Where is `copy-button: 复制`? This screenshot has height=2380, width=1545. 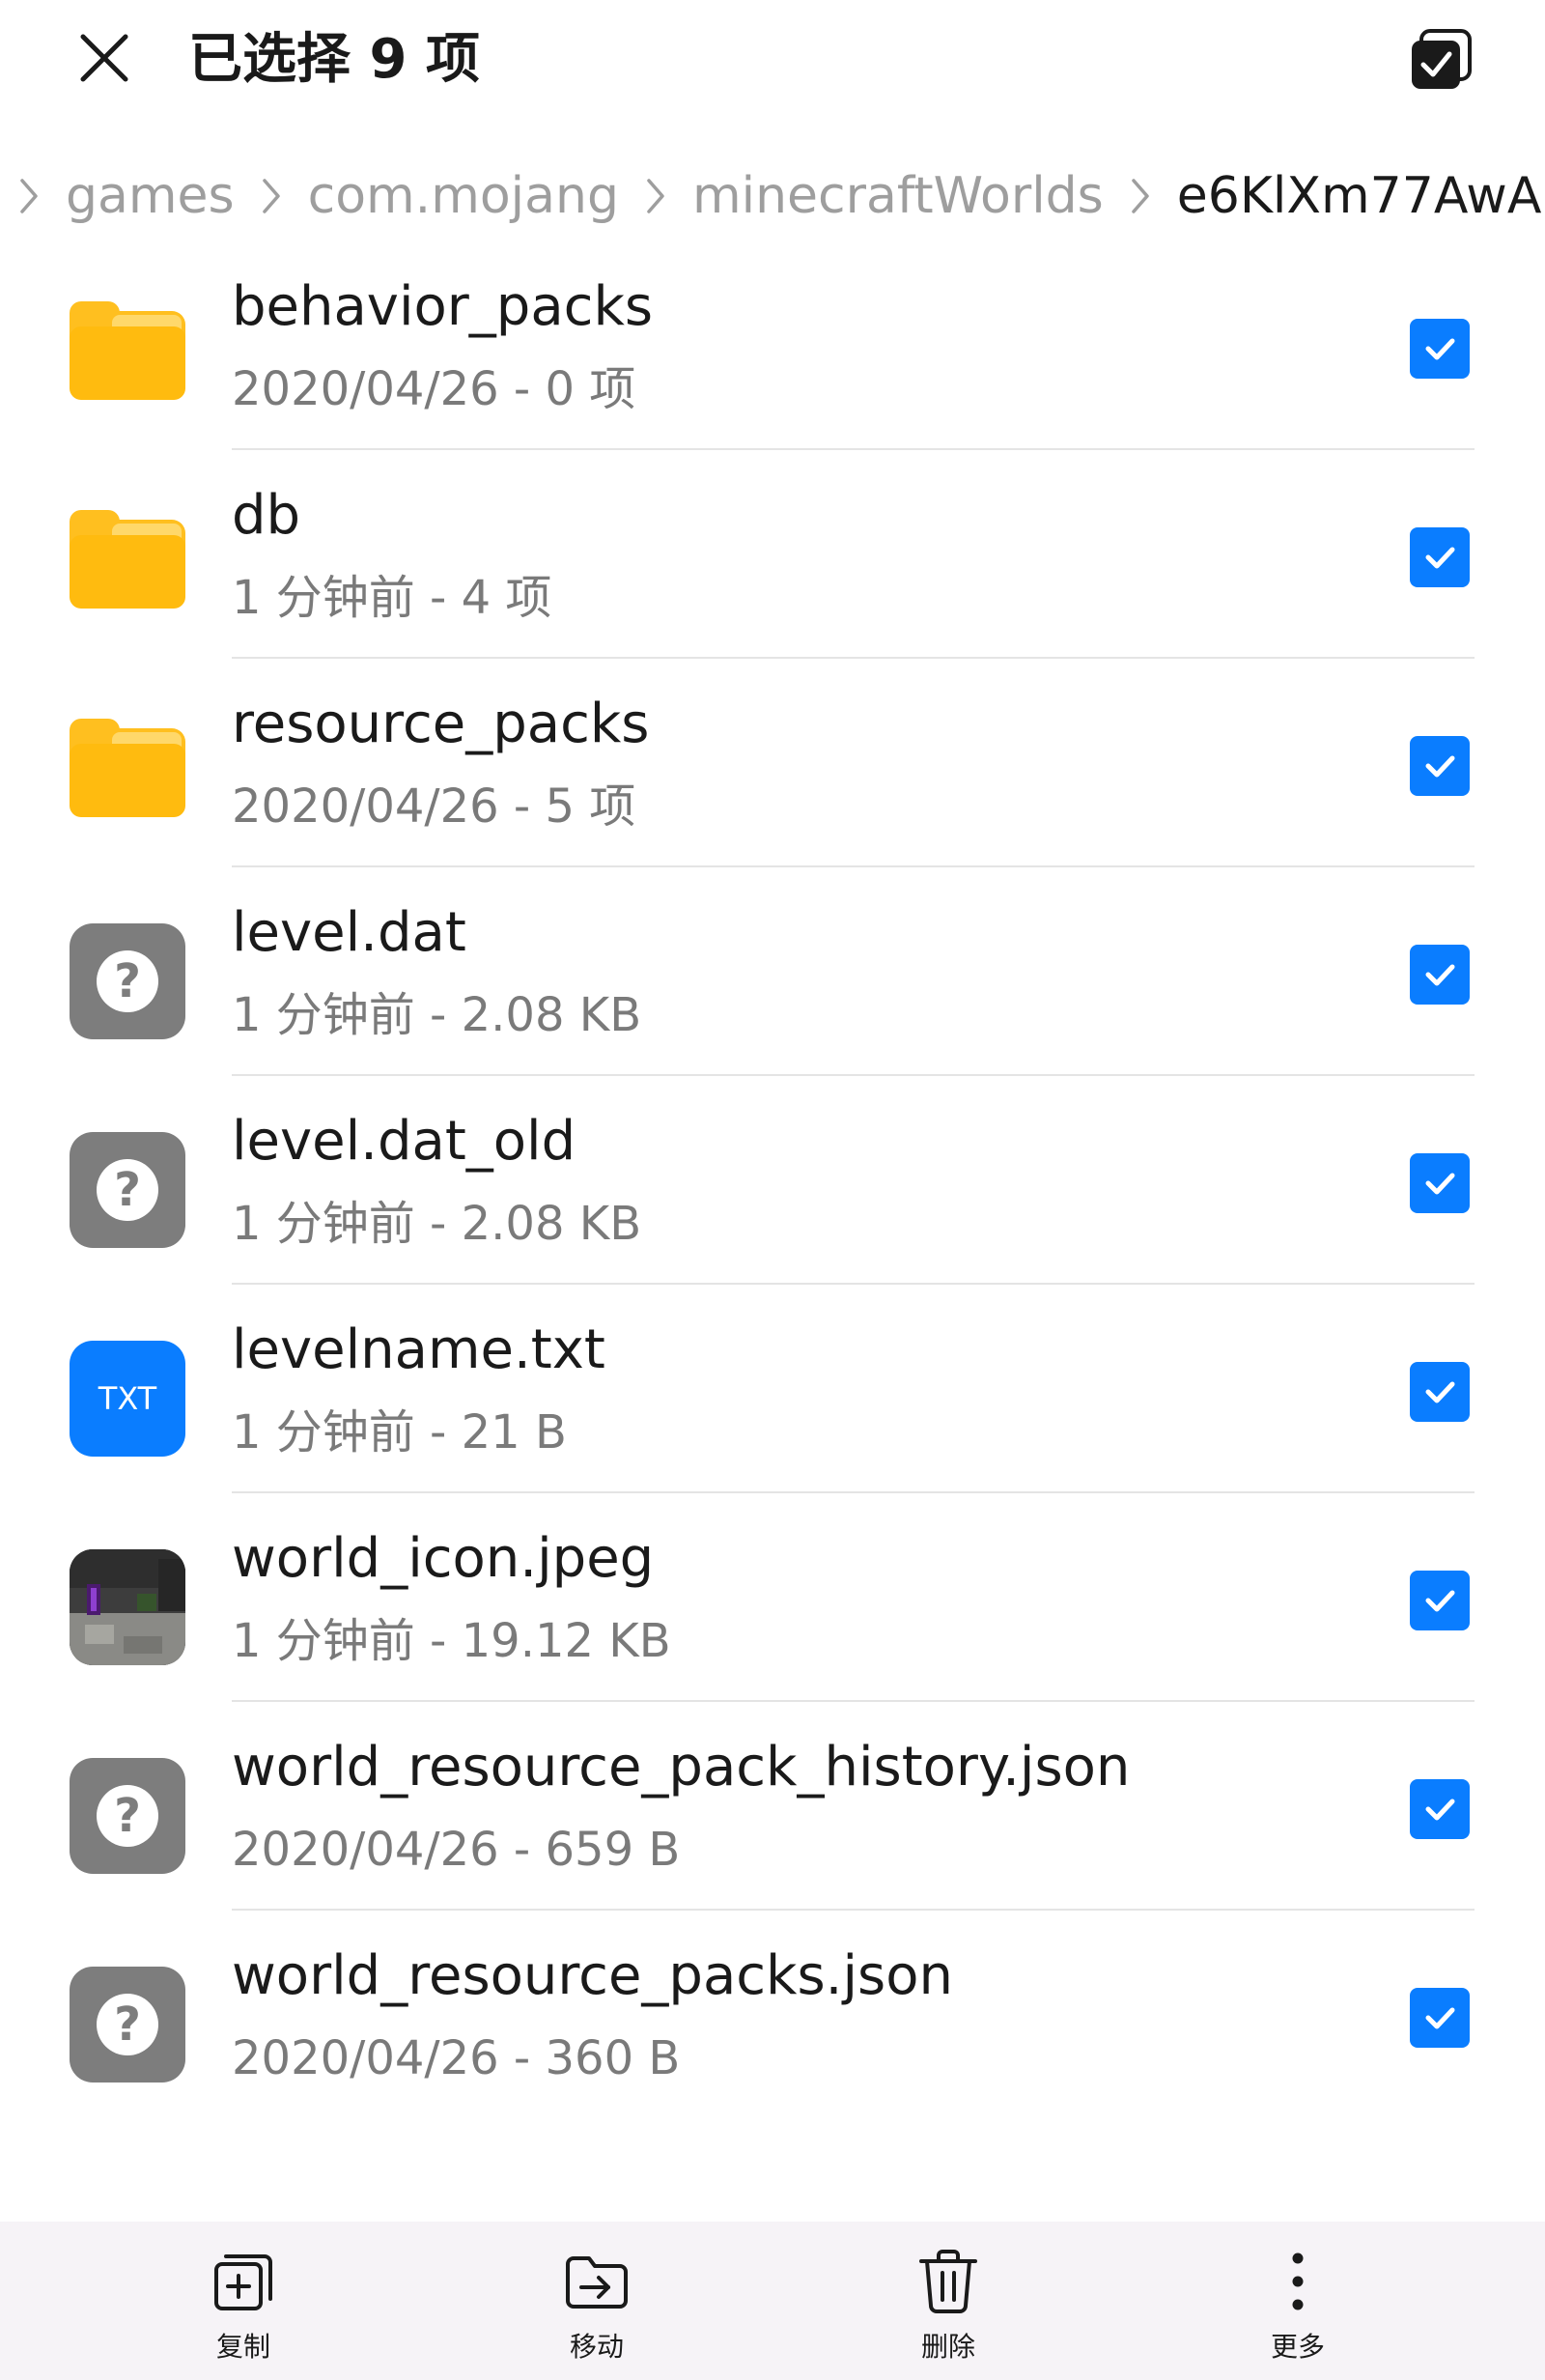
copy-button: 复制 is located at coordinates (243, 2301).